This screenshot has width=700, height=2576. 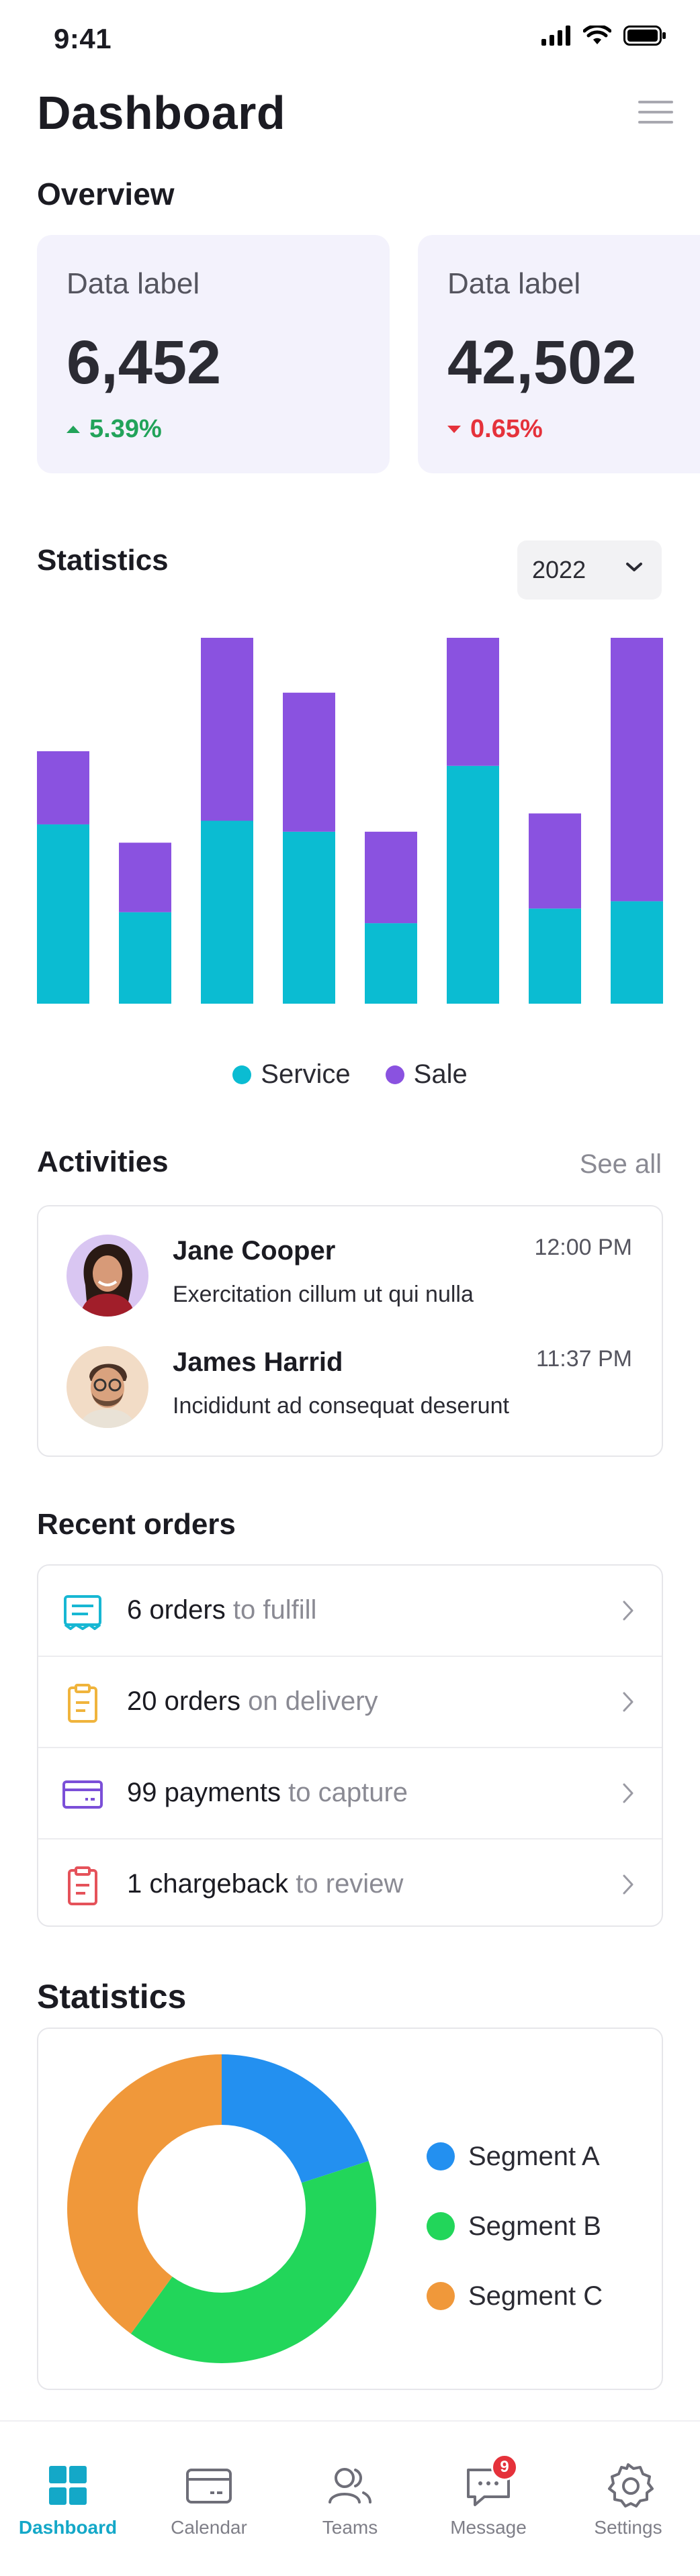 I want to click on signal-icon, so click(x=555, y=36).